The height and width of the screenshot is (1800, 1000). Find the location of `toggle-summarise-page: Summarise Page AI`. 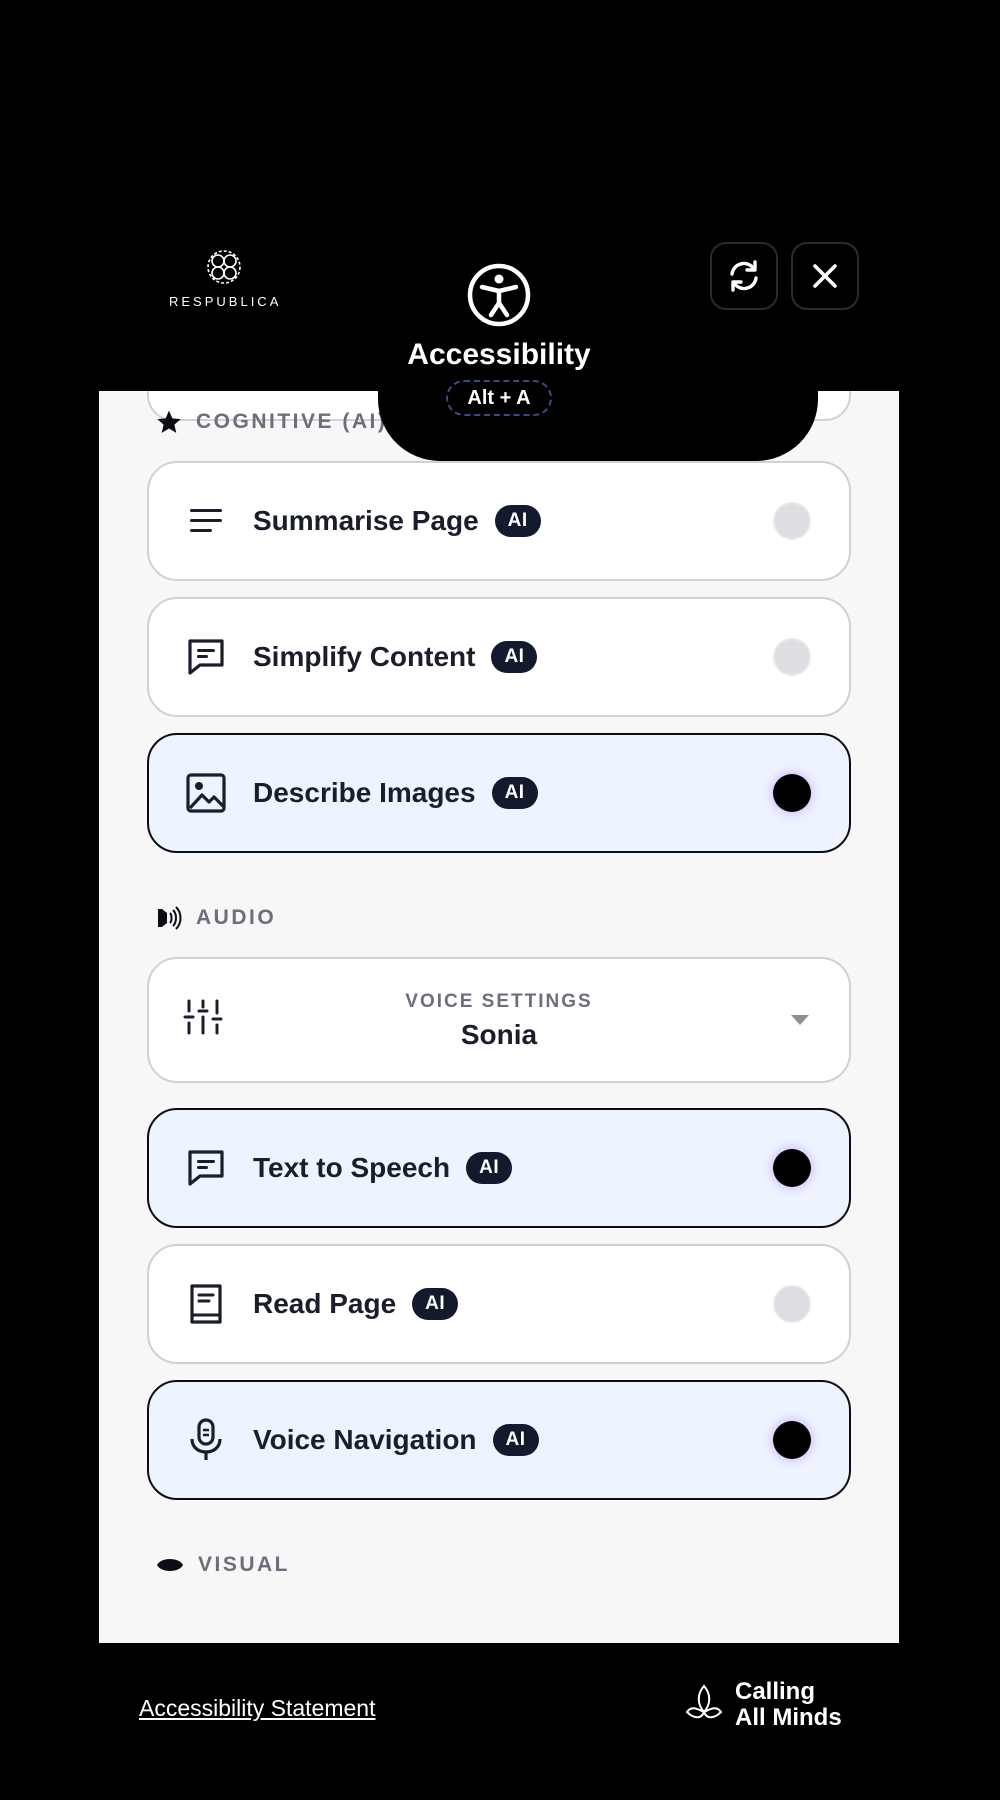

toggle-summarise-page: Summarise Page AI is located at coordinates (499, 521).